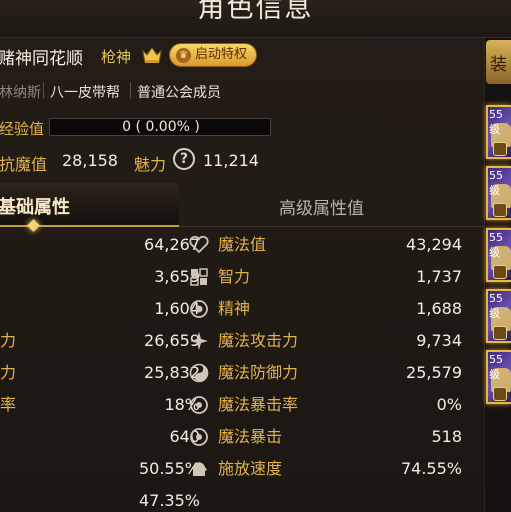 The width and height of the screenshot is (511, 512). What do you see at coordinates (199, 309) in the screenshot?
I see `spirit-icon` at bounding box center [199, 309].